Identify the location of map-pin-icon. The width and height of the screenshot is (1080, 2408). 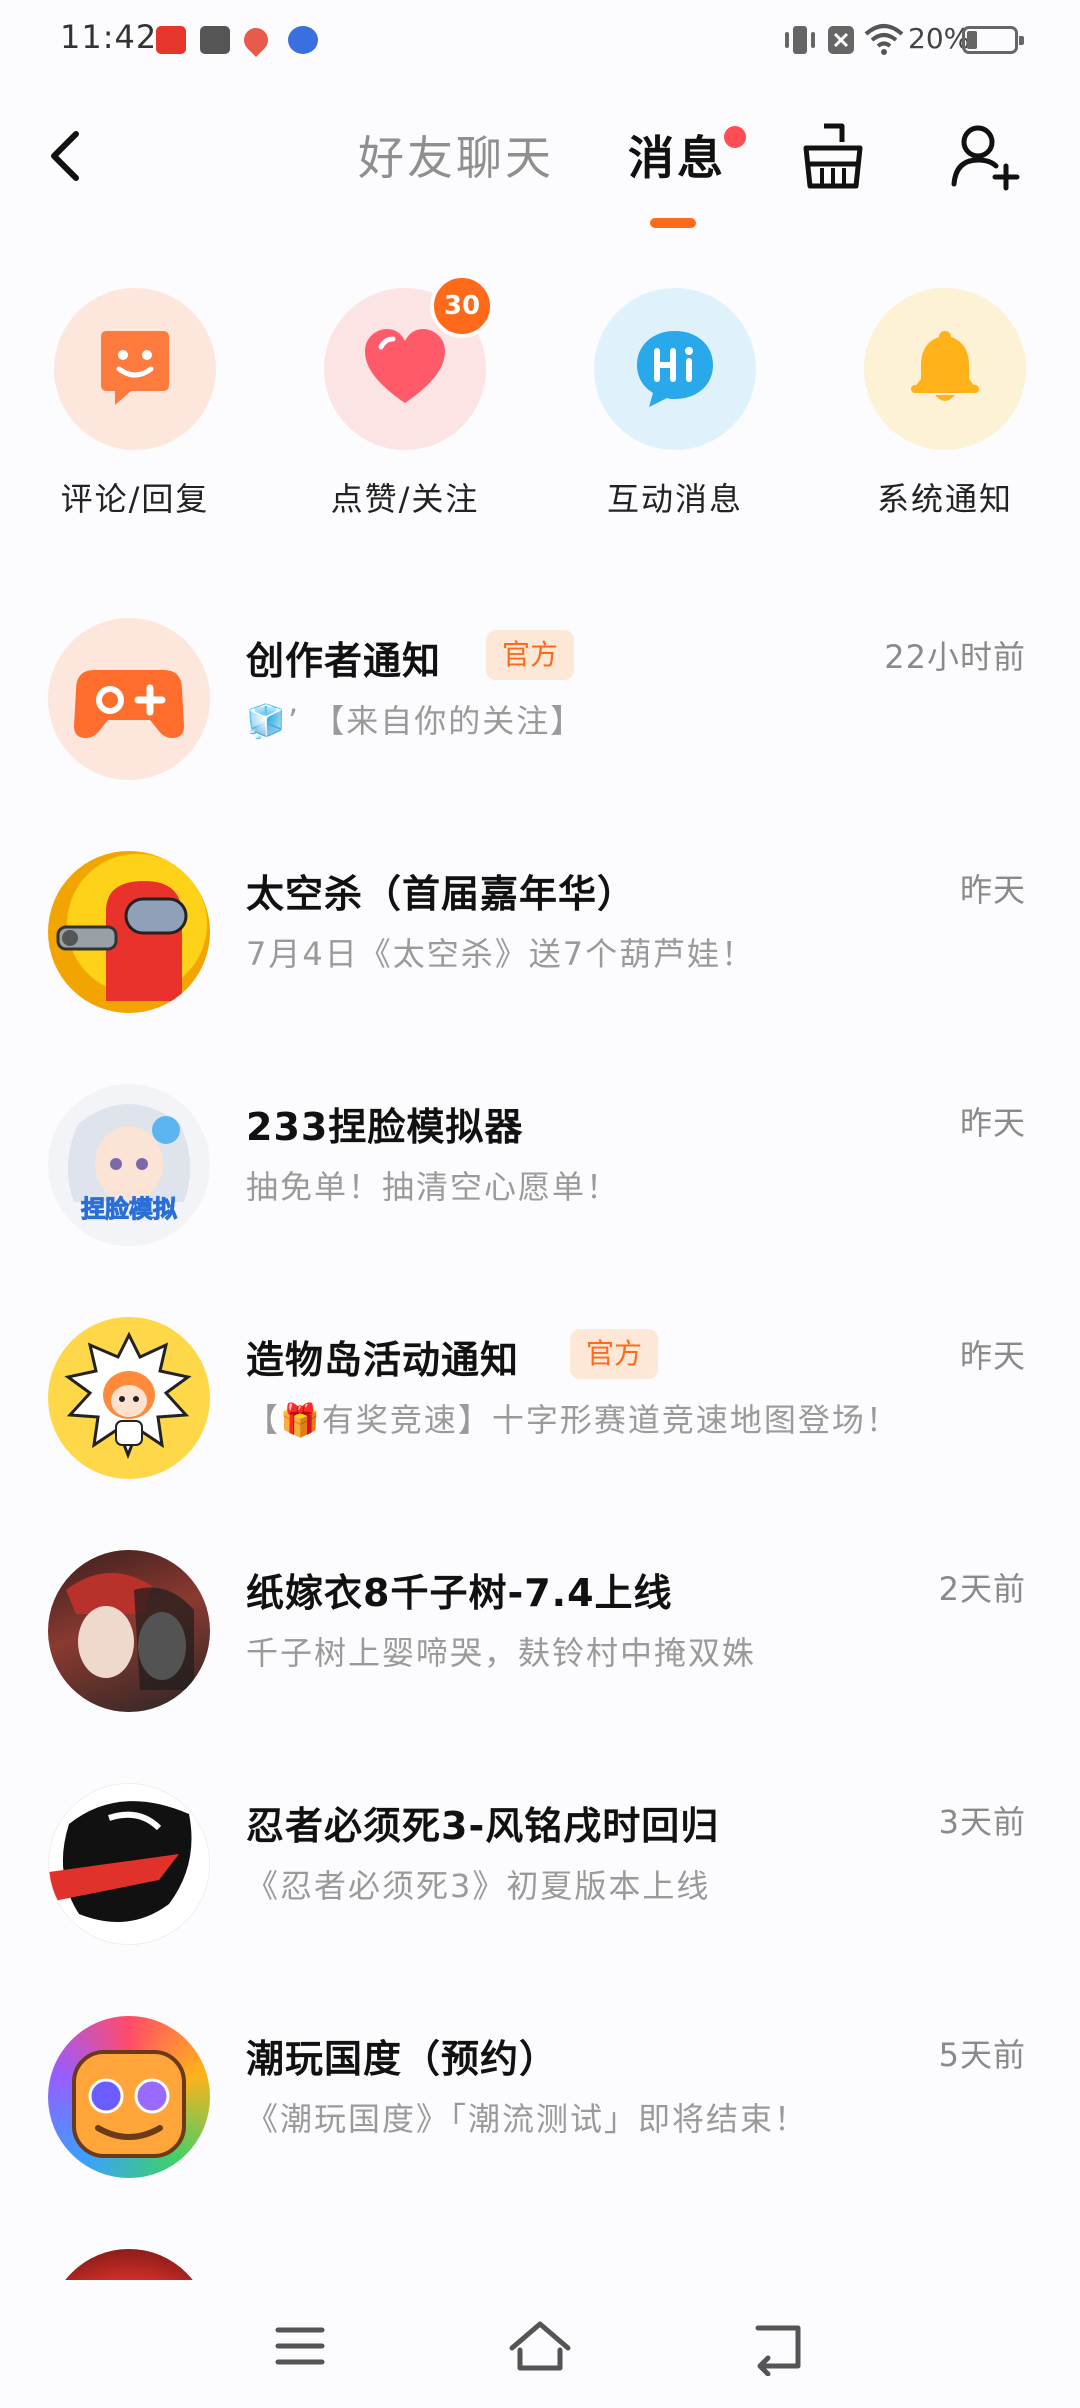
(256, 40).